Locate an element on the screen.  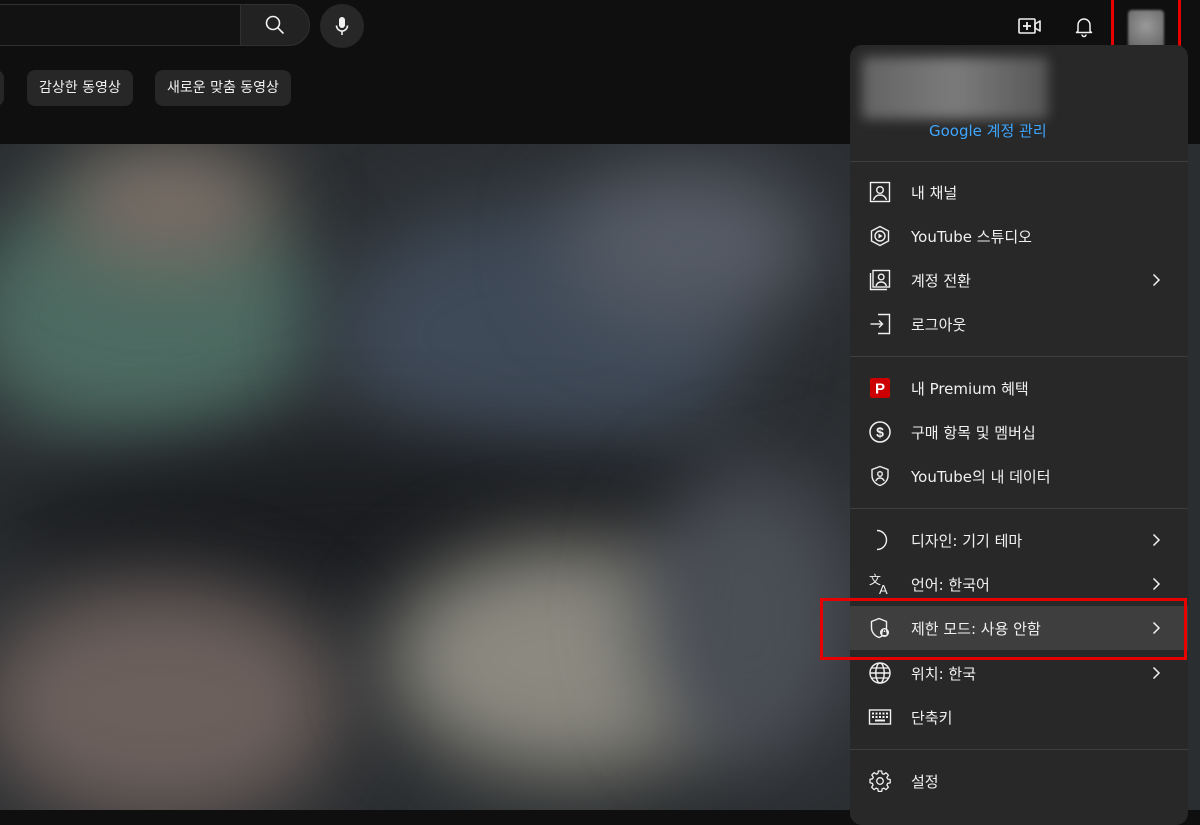
notifications-bell-icon is located at coordinates (1084, 26).